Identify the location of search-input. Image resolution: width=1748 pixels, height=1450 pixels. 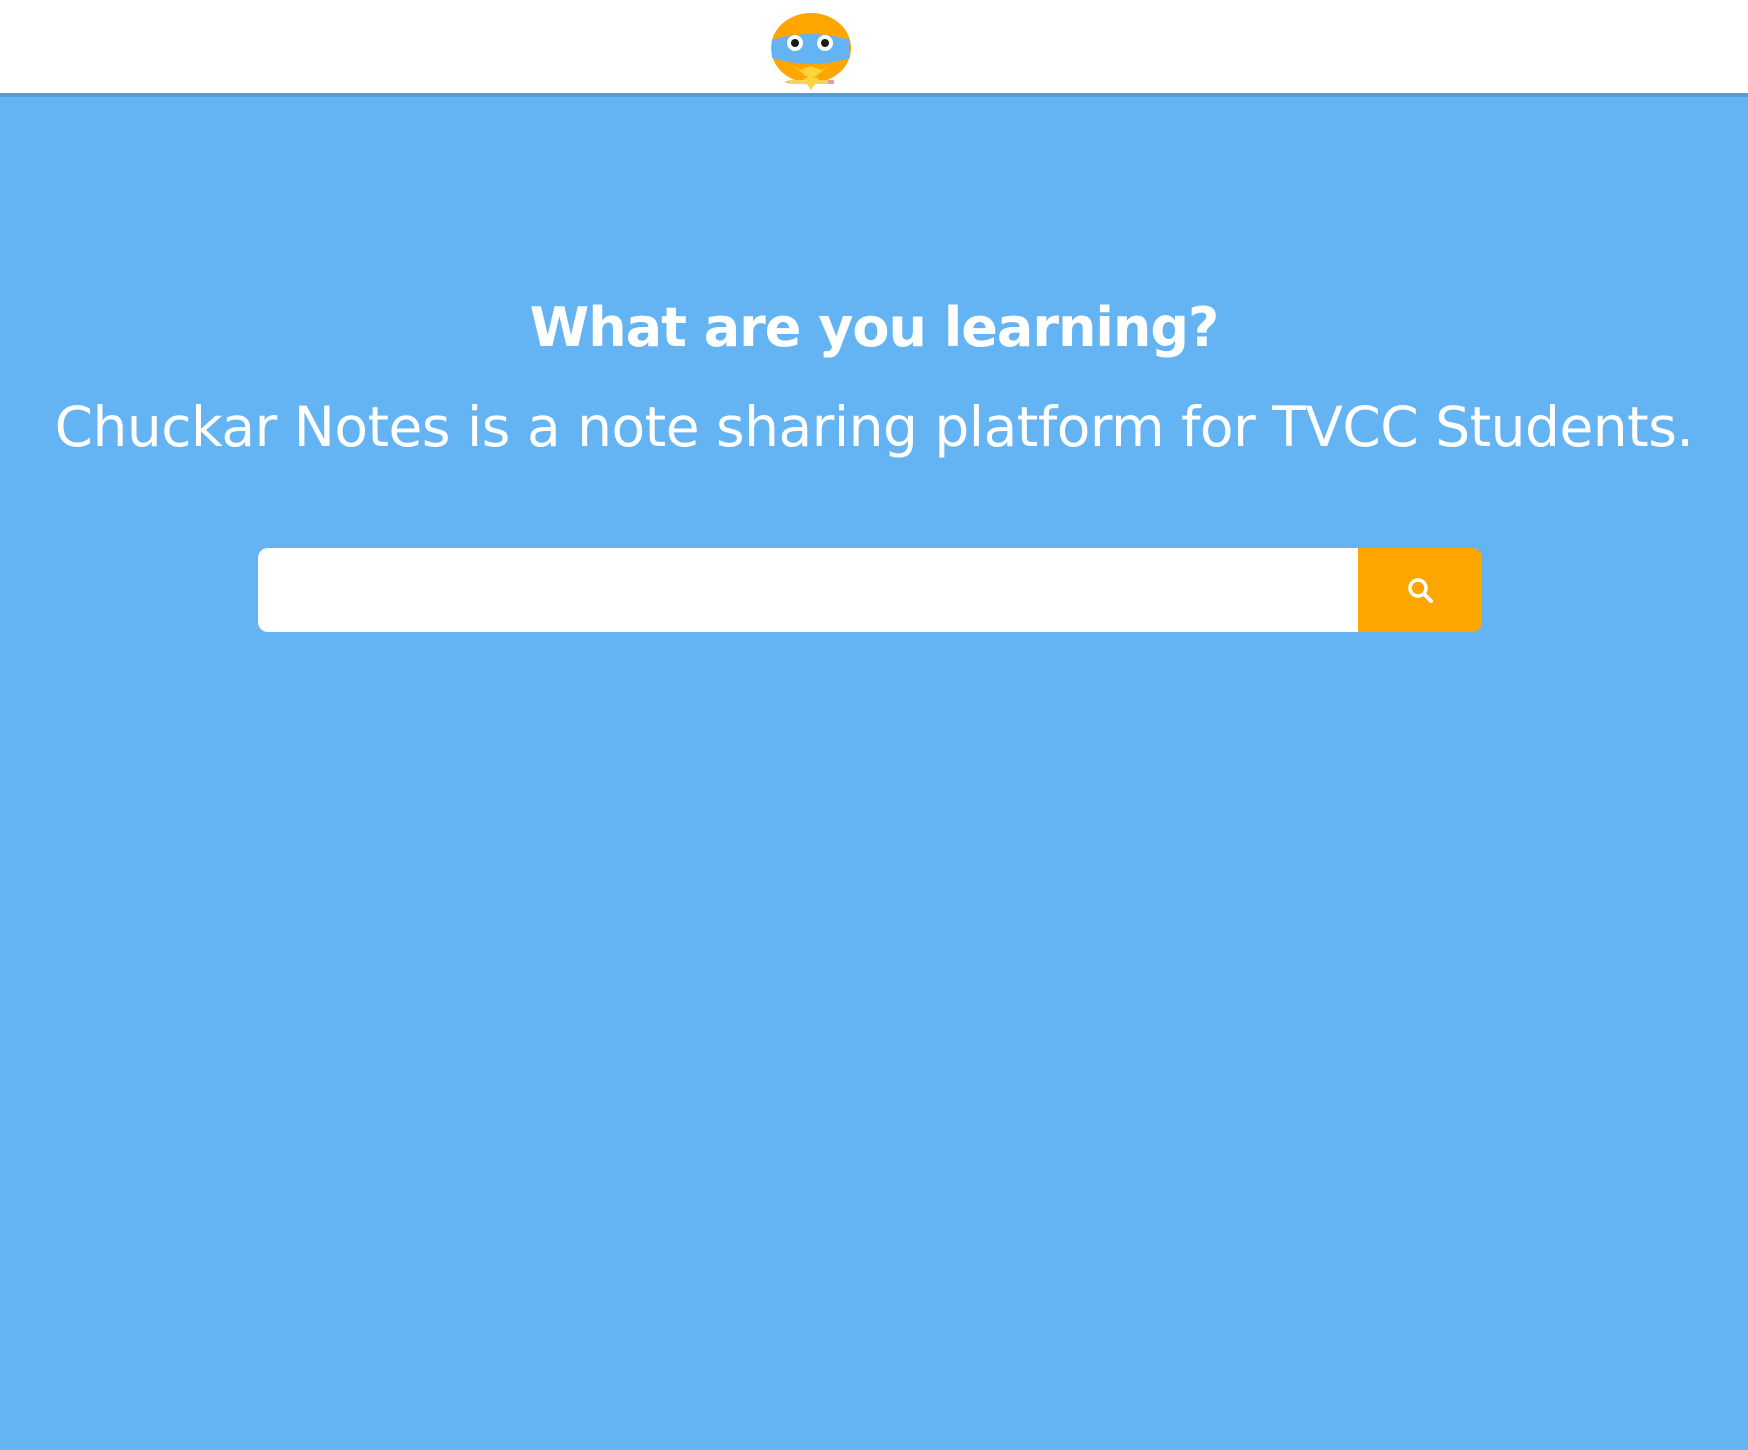
(808, 590).